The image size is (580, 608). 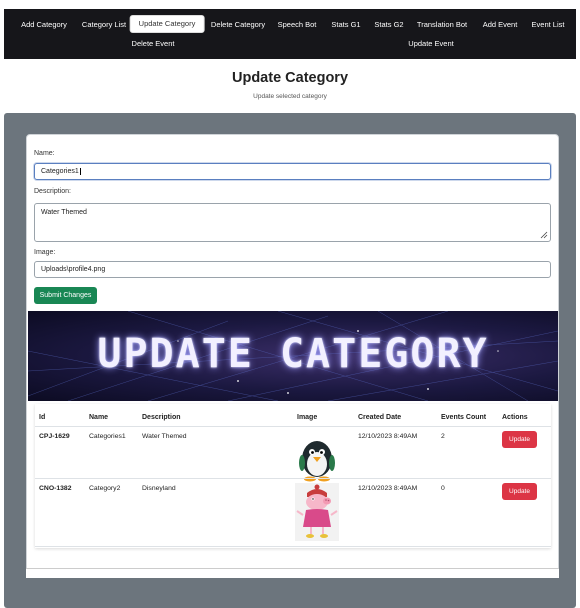 What do you see at coordinates (443, 488) in the screenshot?
I see `cell-events-count: 0` at bounding box center [443, 488].